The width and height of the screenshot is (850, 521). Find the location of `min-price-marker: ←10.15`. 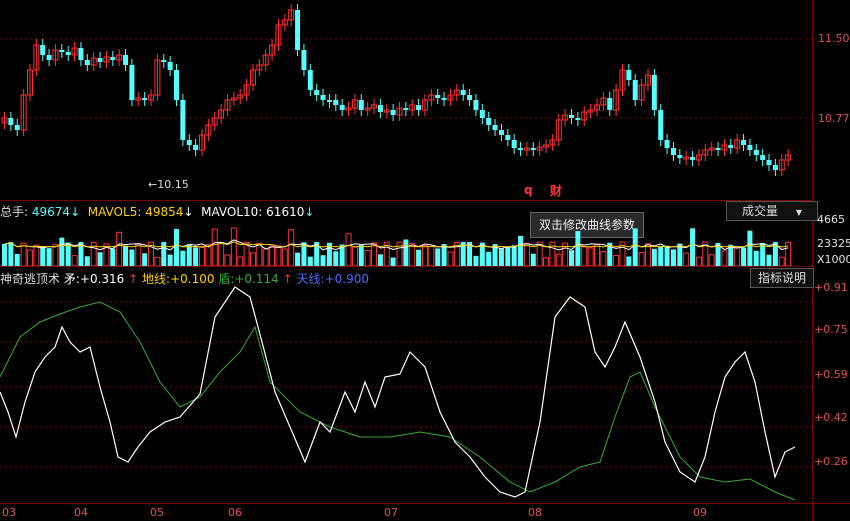

min-price-marker: ←10.15 is located at coordinates (168, 184).